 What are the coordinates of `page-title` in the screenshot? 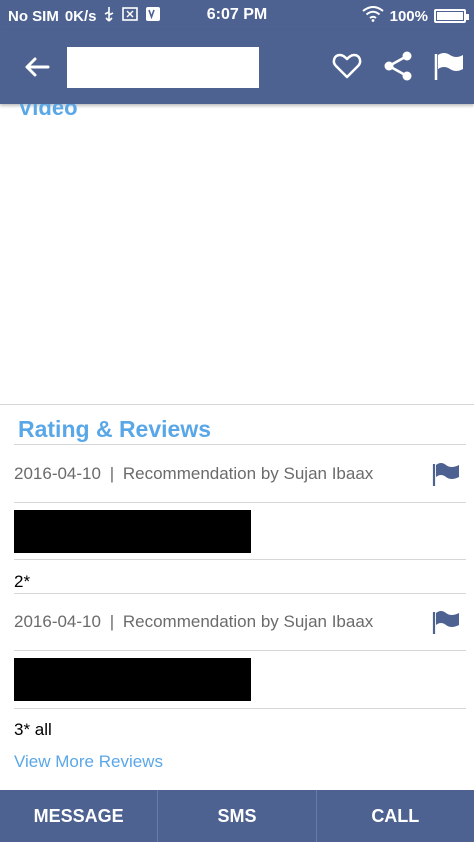 It's located at (163, 67).